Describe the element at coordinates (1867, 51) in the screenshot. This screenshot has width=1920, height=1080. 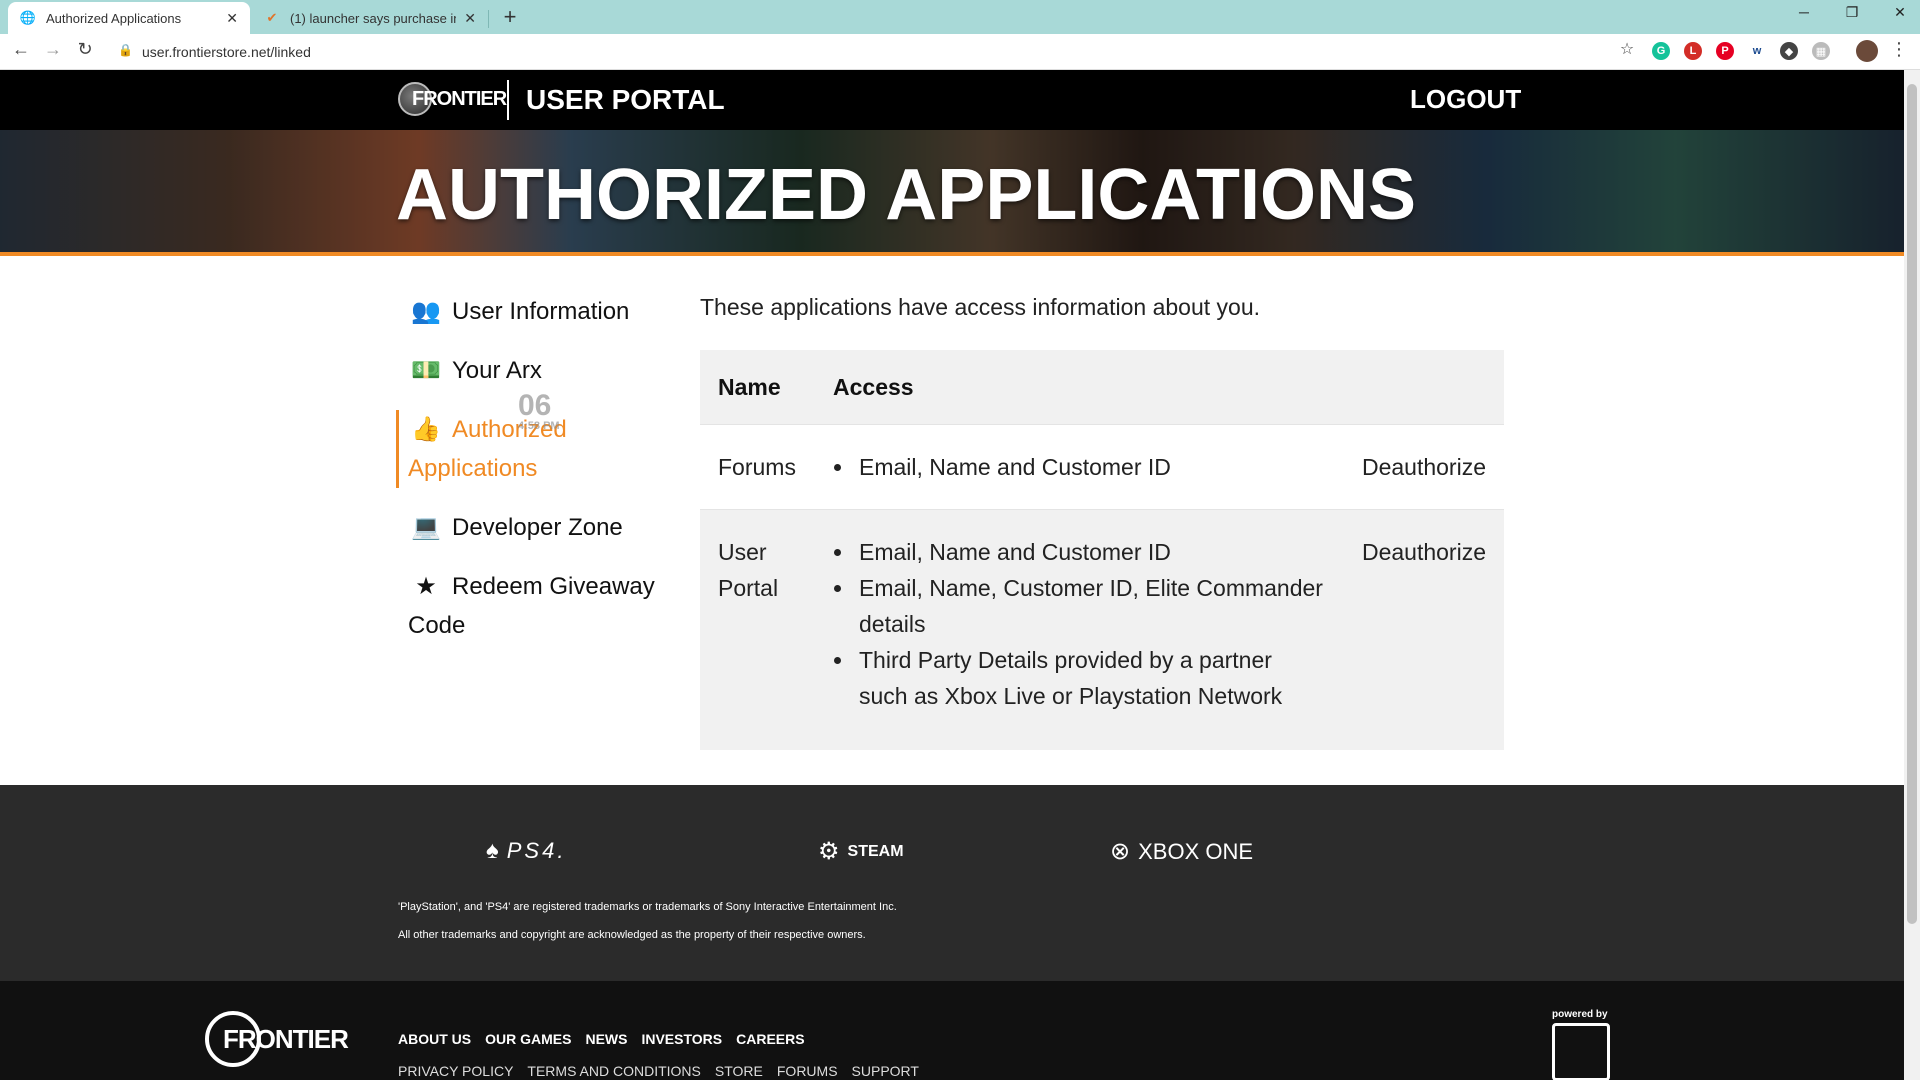
I see `avatar` at that location.